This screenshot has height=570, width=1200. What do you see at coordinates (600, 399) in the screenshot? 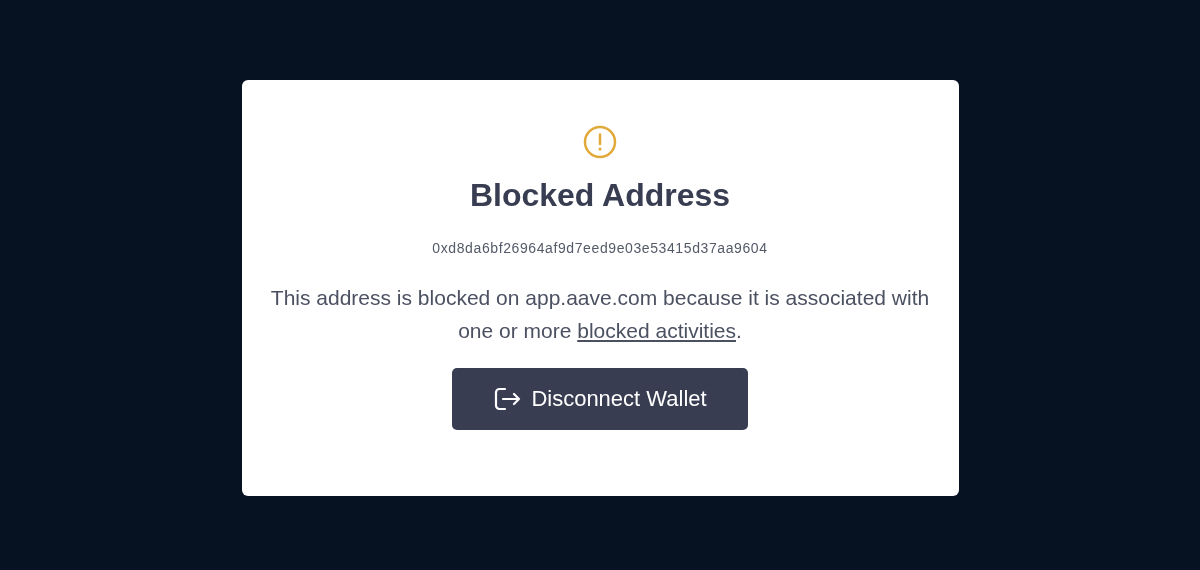
I see `disconnect-wallet-button: Disconnect Wallet` at bounding box center [600, 399].